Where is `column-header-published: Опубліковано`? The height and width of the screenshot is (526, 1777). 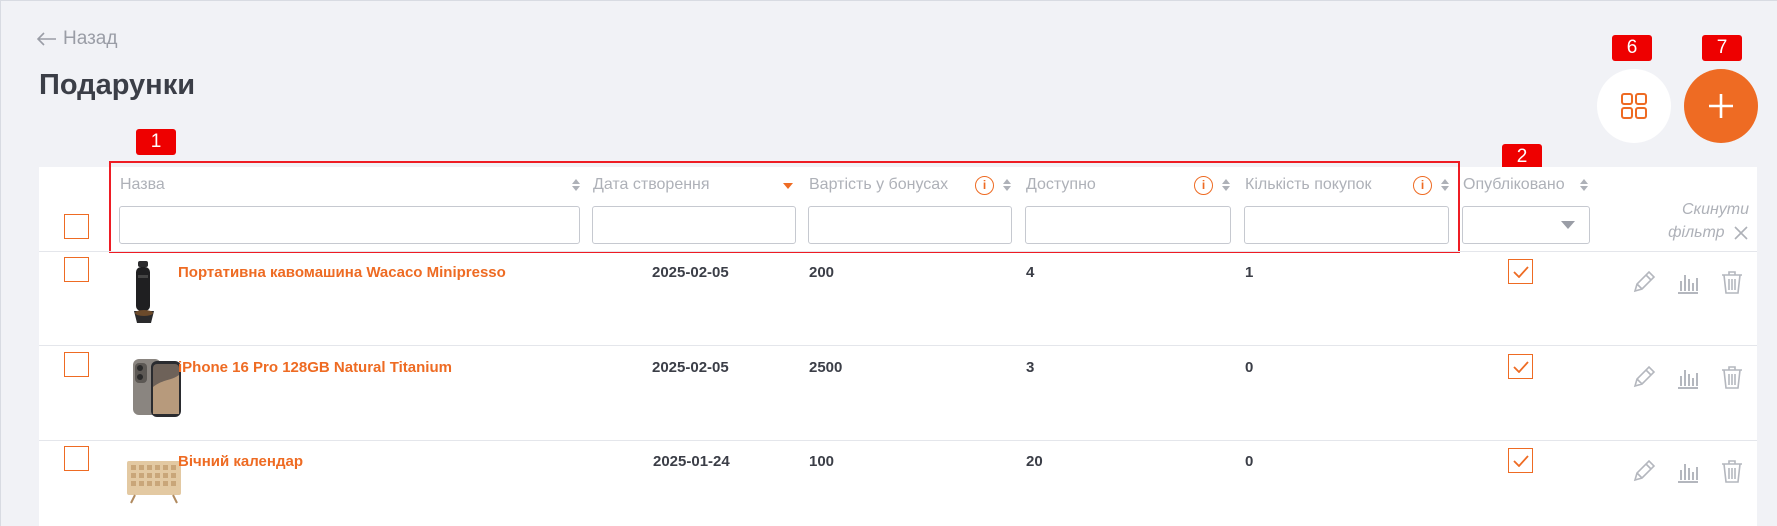
column-header-published: Опубліковано is located at coordinates (1526, 185).